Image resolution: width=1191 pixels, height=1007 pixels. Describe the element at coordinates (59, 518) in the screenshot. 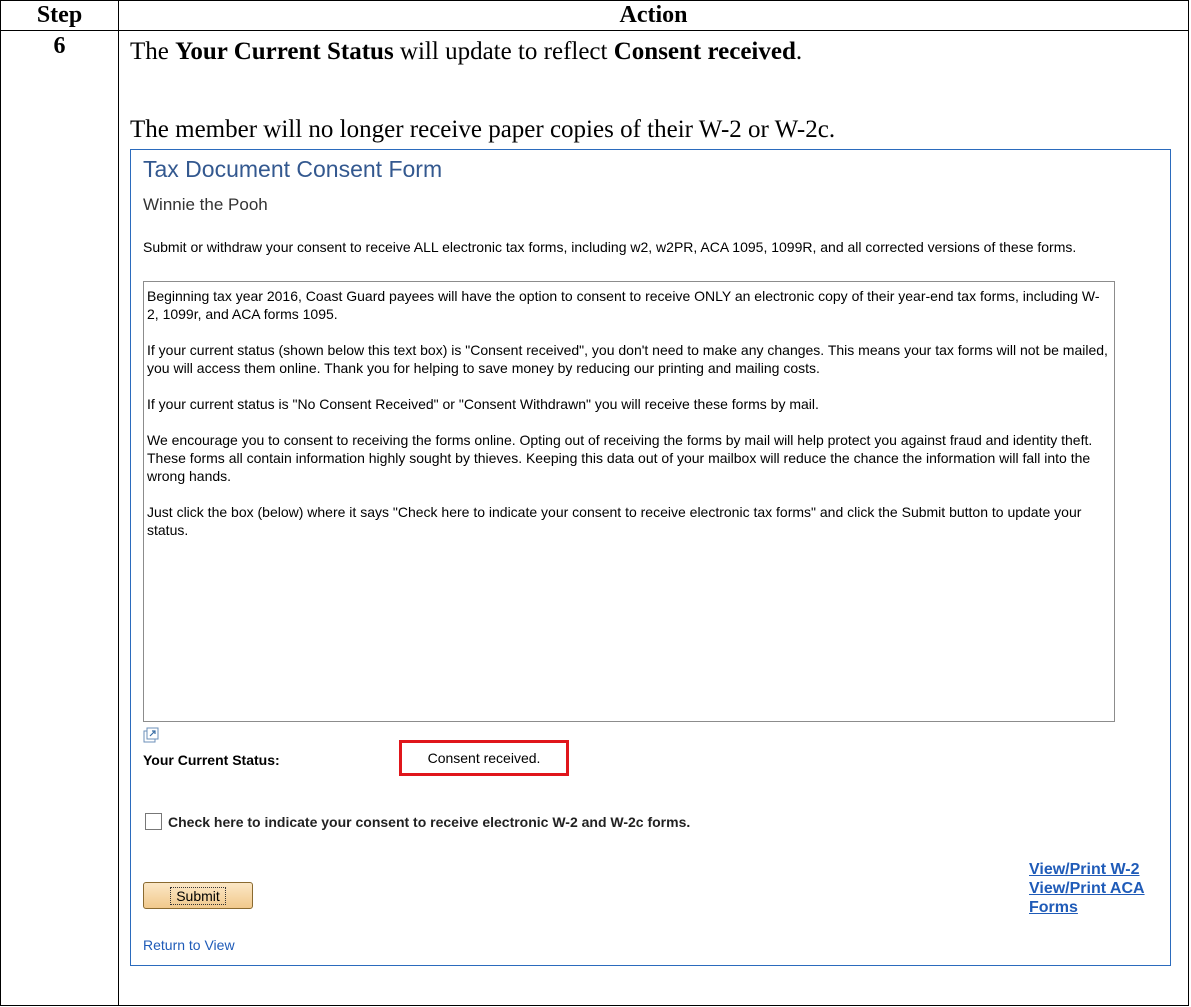

I see `step-number: 6` at that location.